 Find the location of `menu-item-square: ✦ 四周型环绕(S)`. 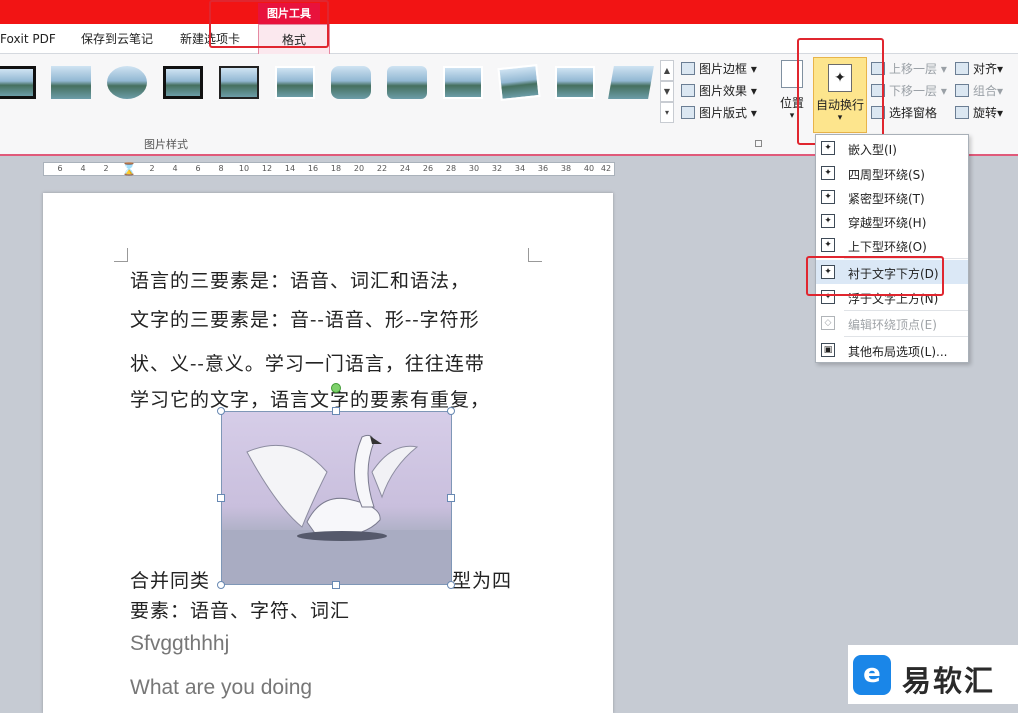

menu-item-square: ✦ 四周型环绕(S) is located at coordinates (892, 173).